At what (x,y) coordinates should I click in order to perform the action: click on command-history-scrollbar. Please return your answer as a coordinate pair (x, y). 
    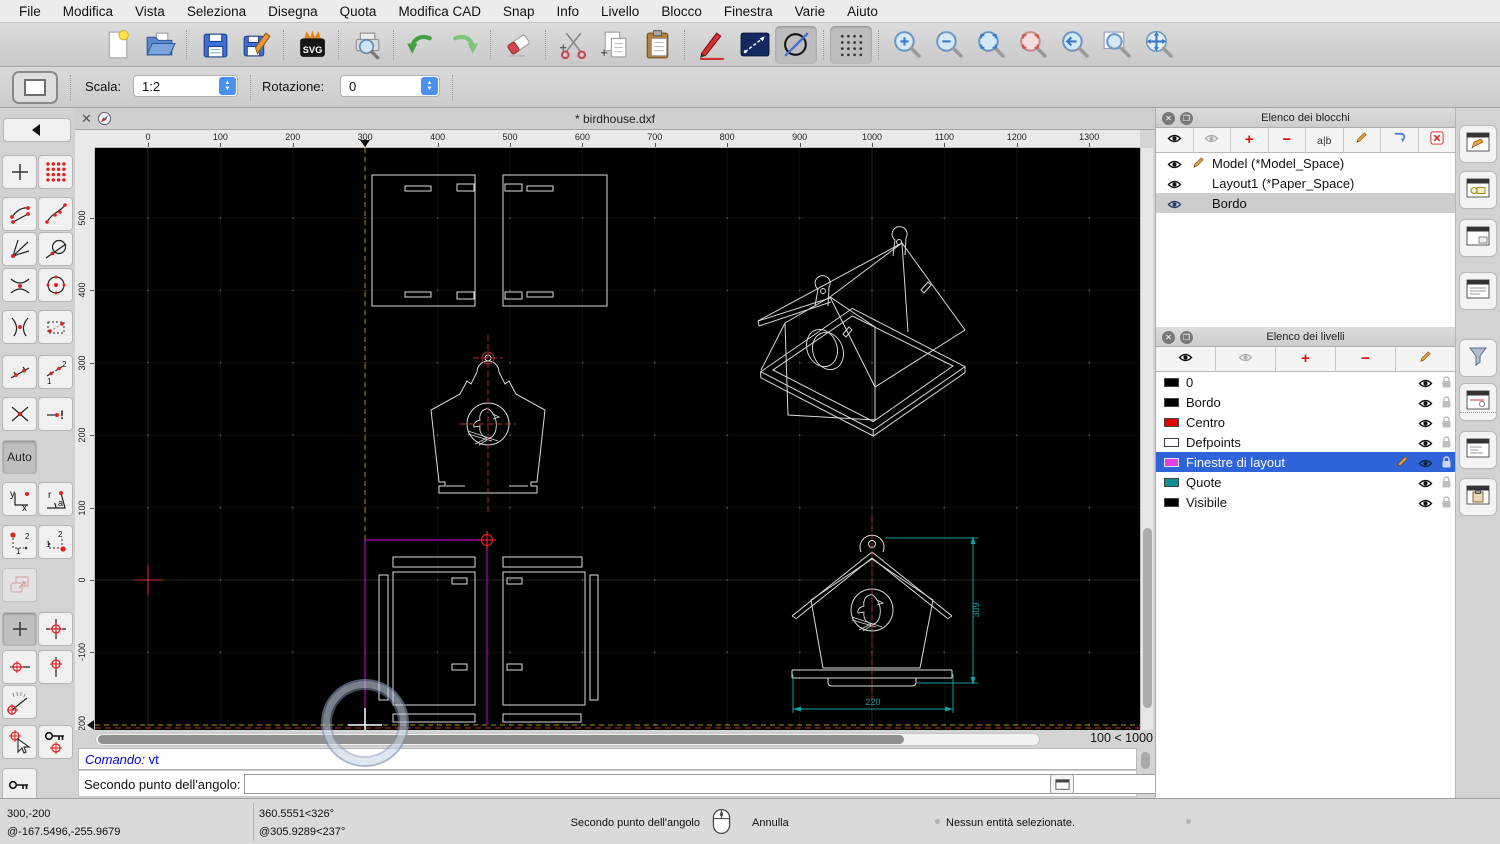
    Looking at the image, I should click on (1145, 760).